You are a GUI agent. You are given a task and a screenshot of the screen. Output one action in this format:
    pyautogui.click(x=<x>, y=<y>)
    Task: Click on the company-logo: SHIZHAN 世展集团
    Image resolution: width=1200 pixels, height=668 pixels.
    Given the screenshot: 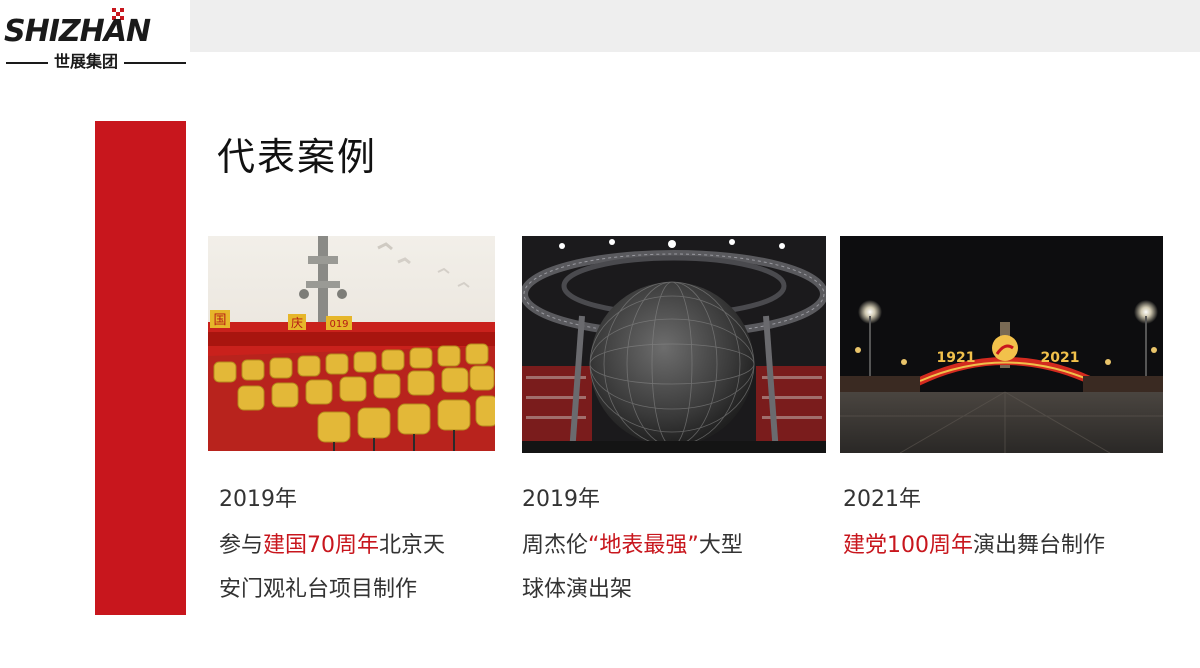 What is the action you would take?
    pyautogui.click(x=95, y=40)
    